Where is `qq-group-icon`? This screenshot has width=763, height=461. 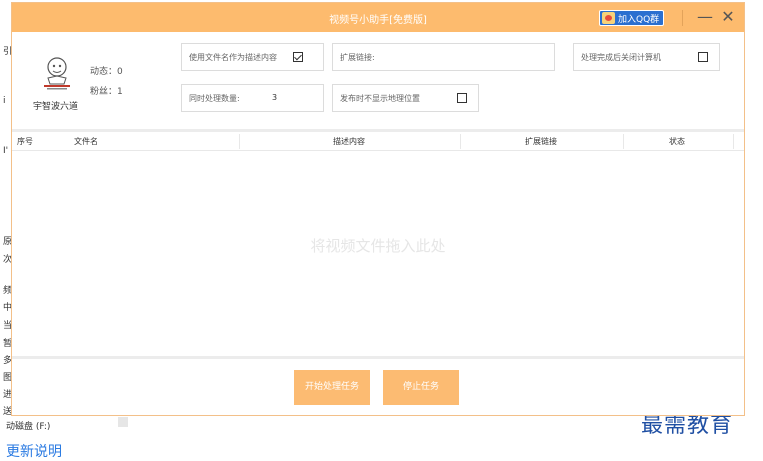
qq-group-icon is located at coordinates (608, 18).